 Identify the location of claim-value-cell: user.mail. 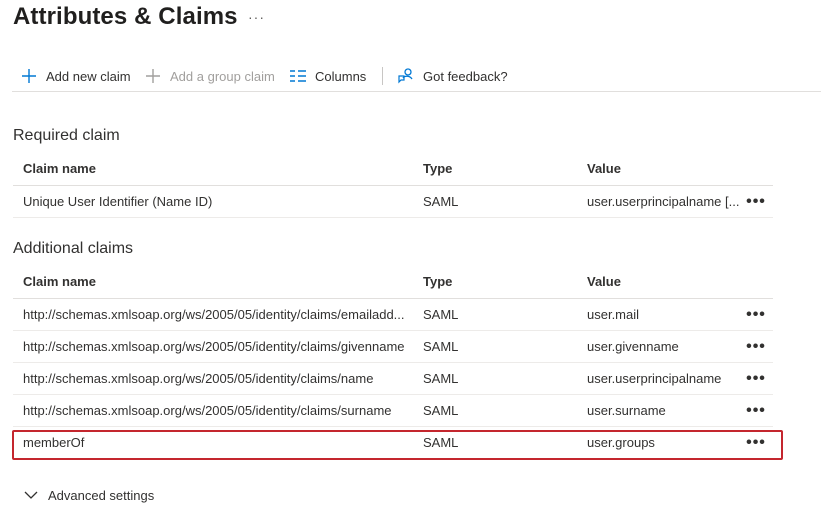
(613, 314).